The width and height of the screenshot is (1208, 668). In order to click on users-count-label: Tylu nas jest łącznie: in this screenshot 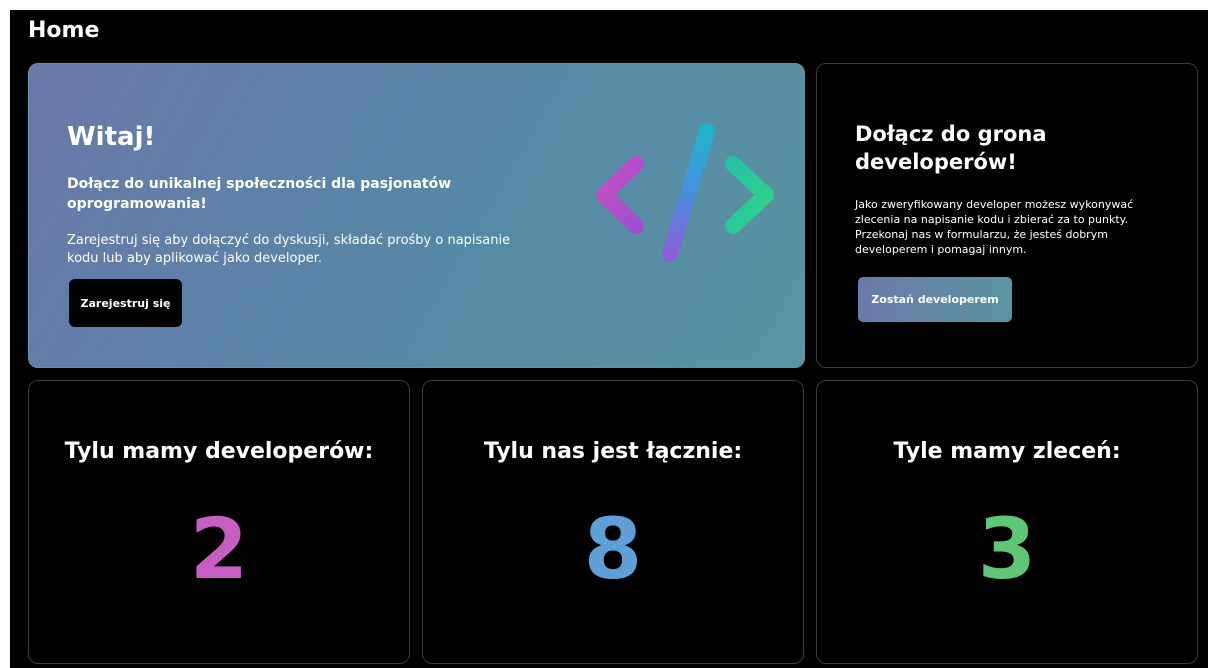, I will do `click(613, 451)`.